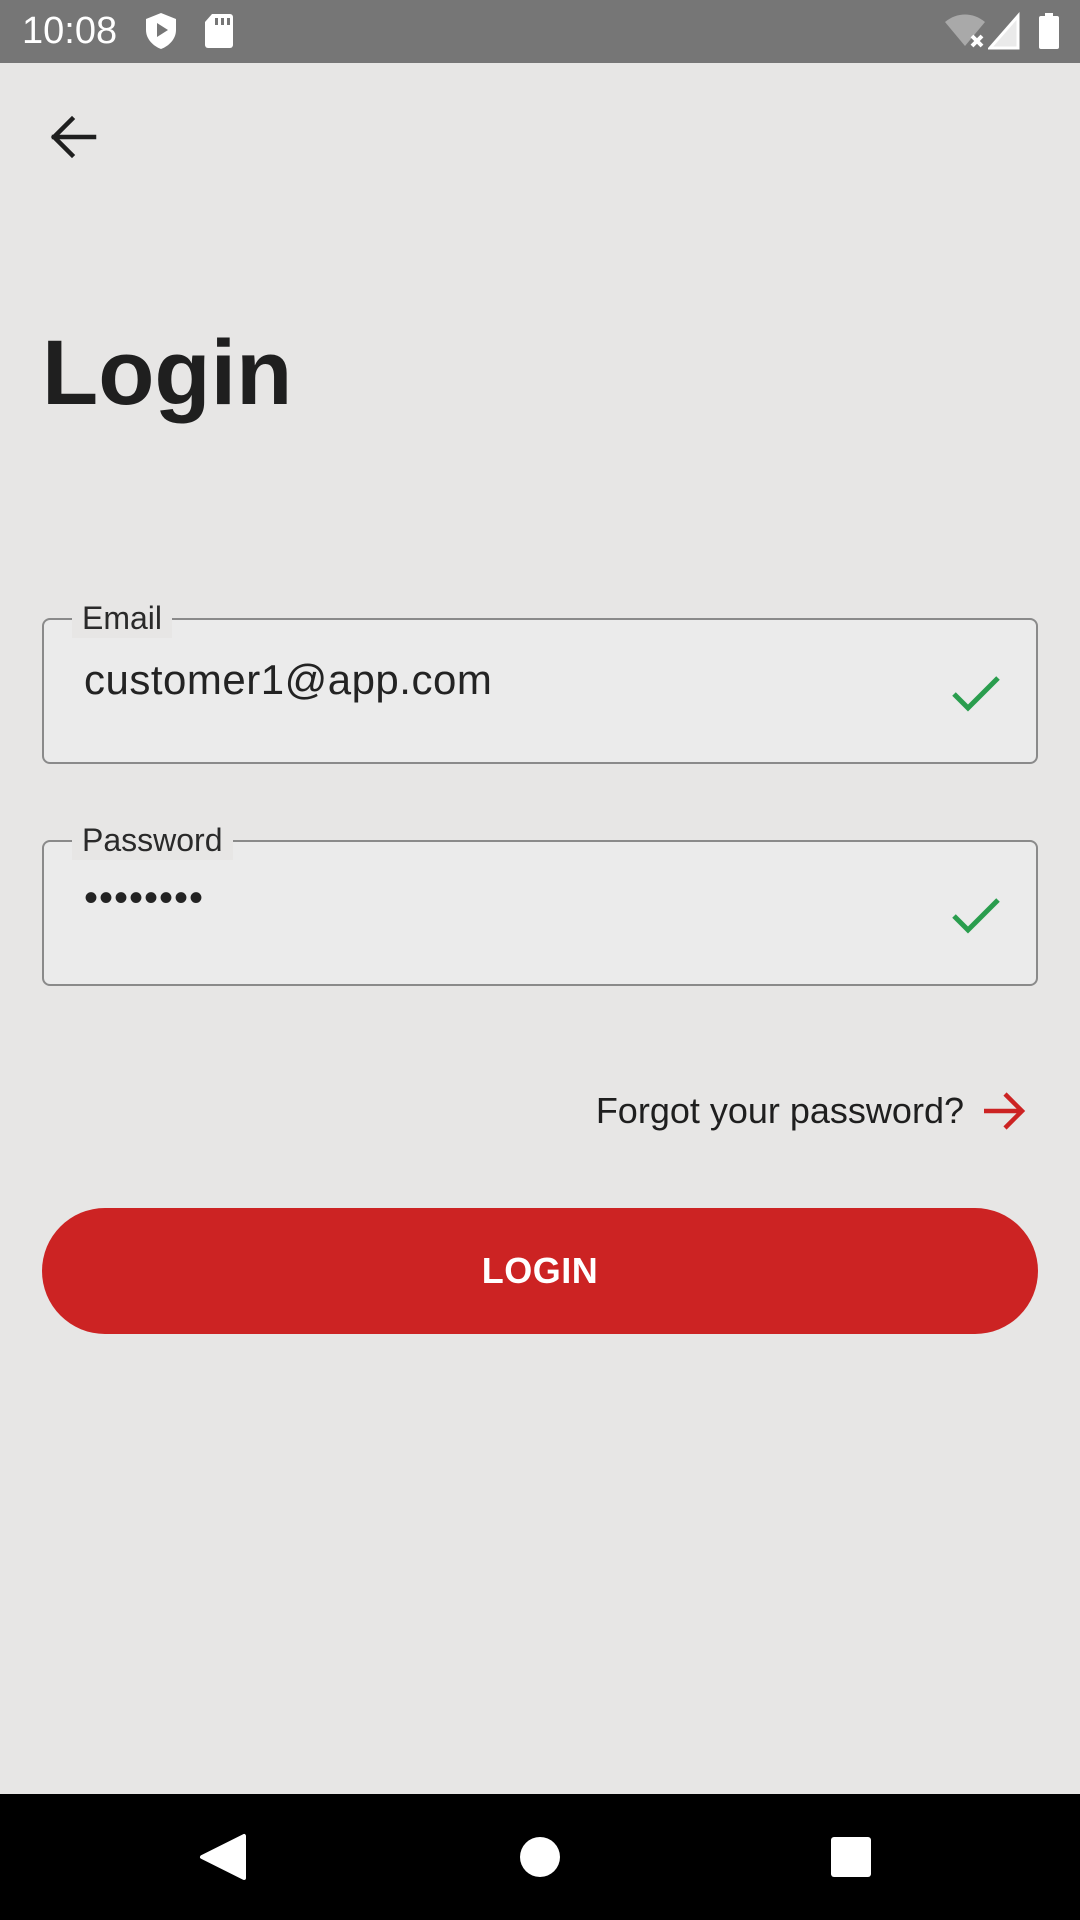 Image resolution: width=1080 pixels, height=1920 pixels. I want to click on back-nav-icon, so click(223, 1857).